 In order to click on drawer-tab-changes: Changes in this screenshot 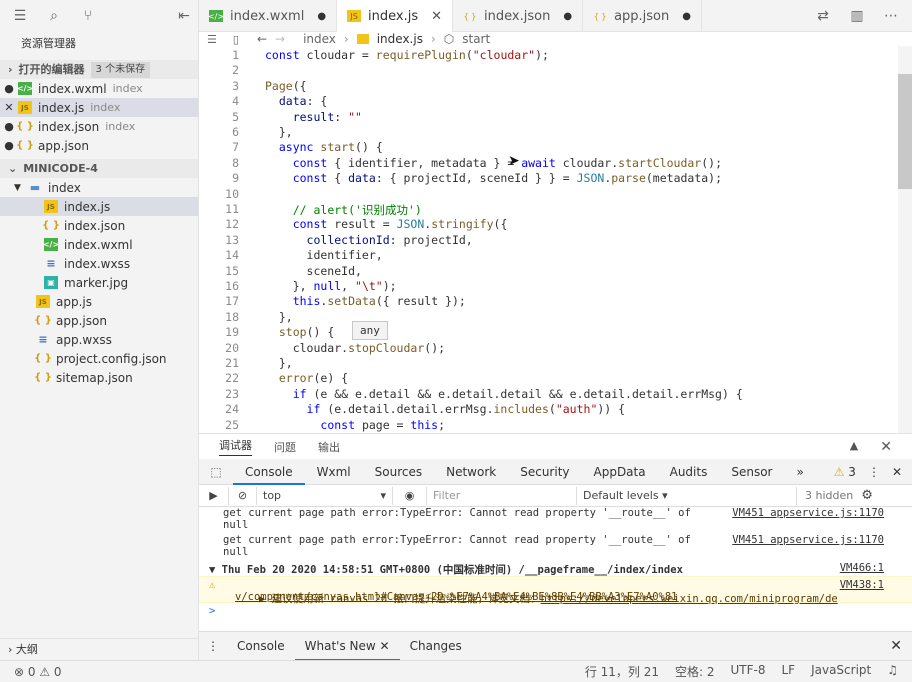, I will do `click(436, 646)`.